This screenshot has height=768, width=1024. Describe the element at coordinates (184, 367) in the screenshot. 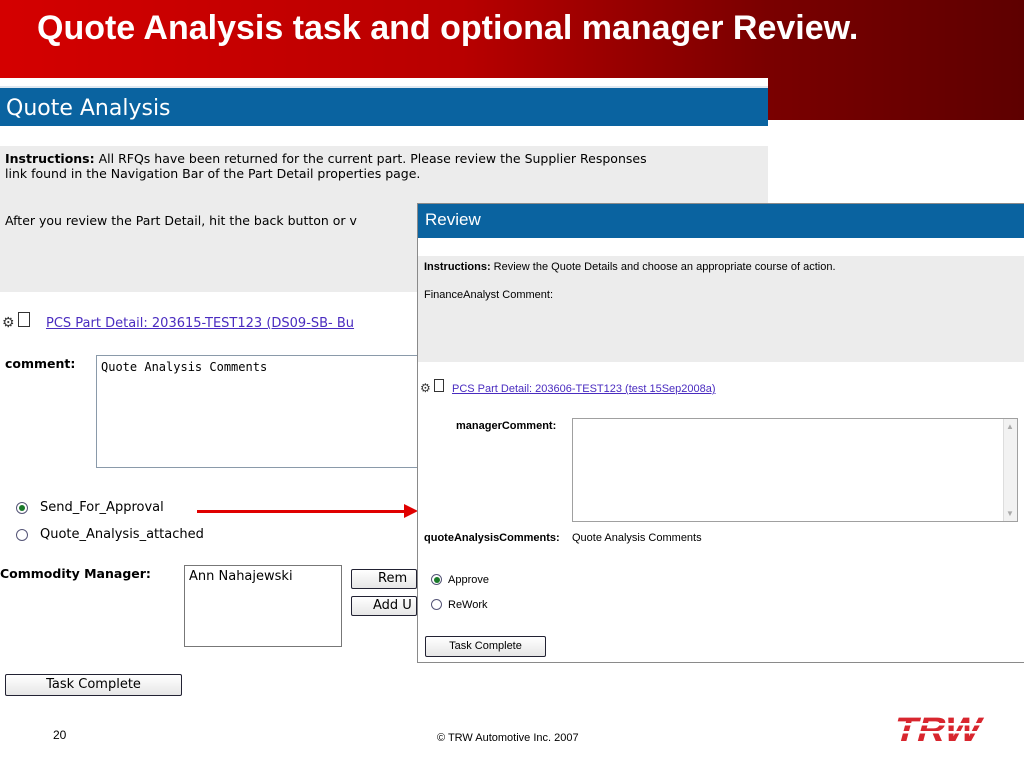

I see `comment-value: Quote Analysis Comments` at that location.